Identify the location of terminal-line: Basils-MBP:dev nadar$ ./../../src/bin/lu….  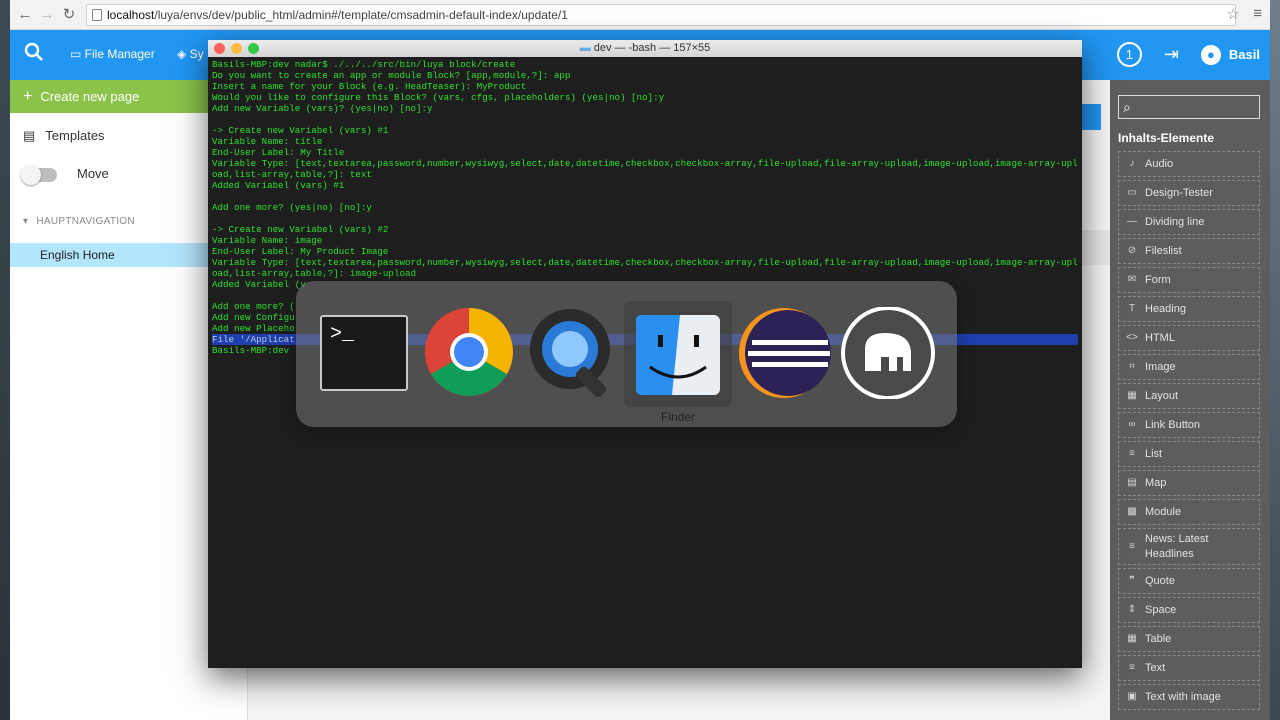
(364, 64).